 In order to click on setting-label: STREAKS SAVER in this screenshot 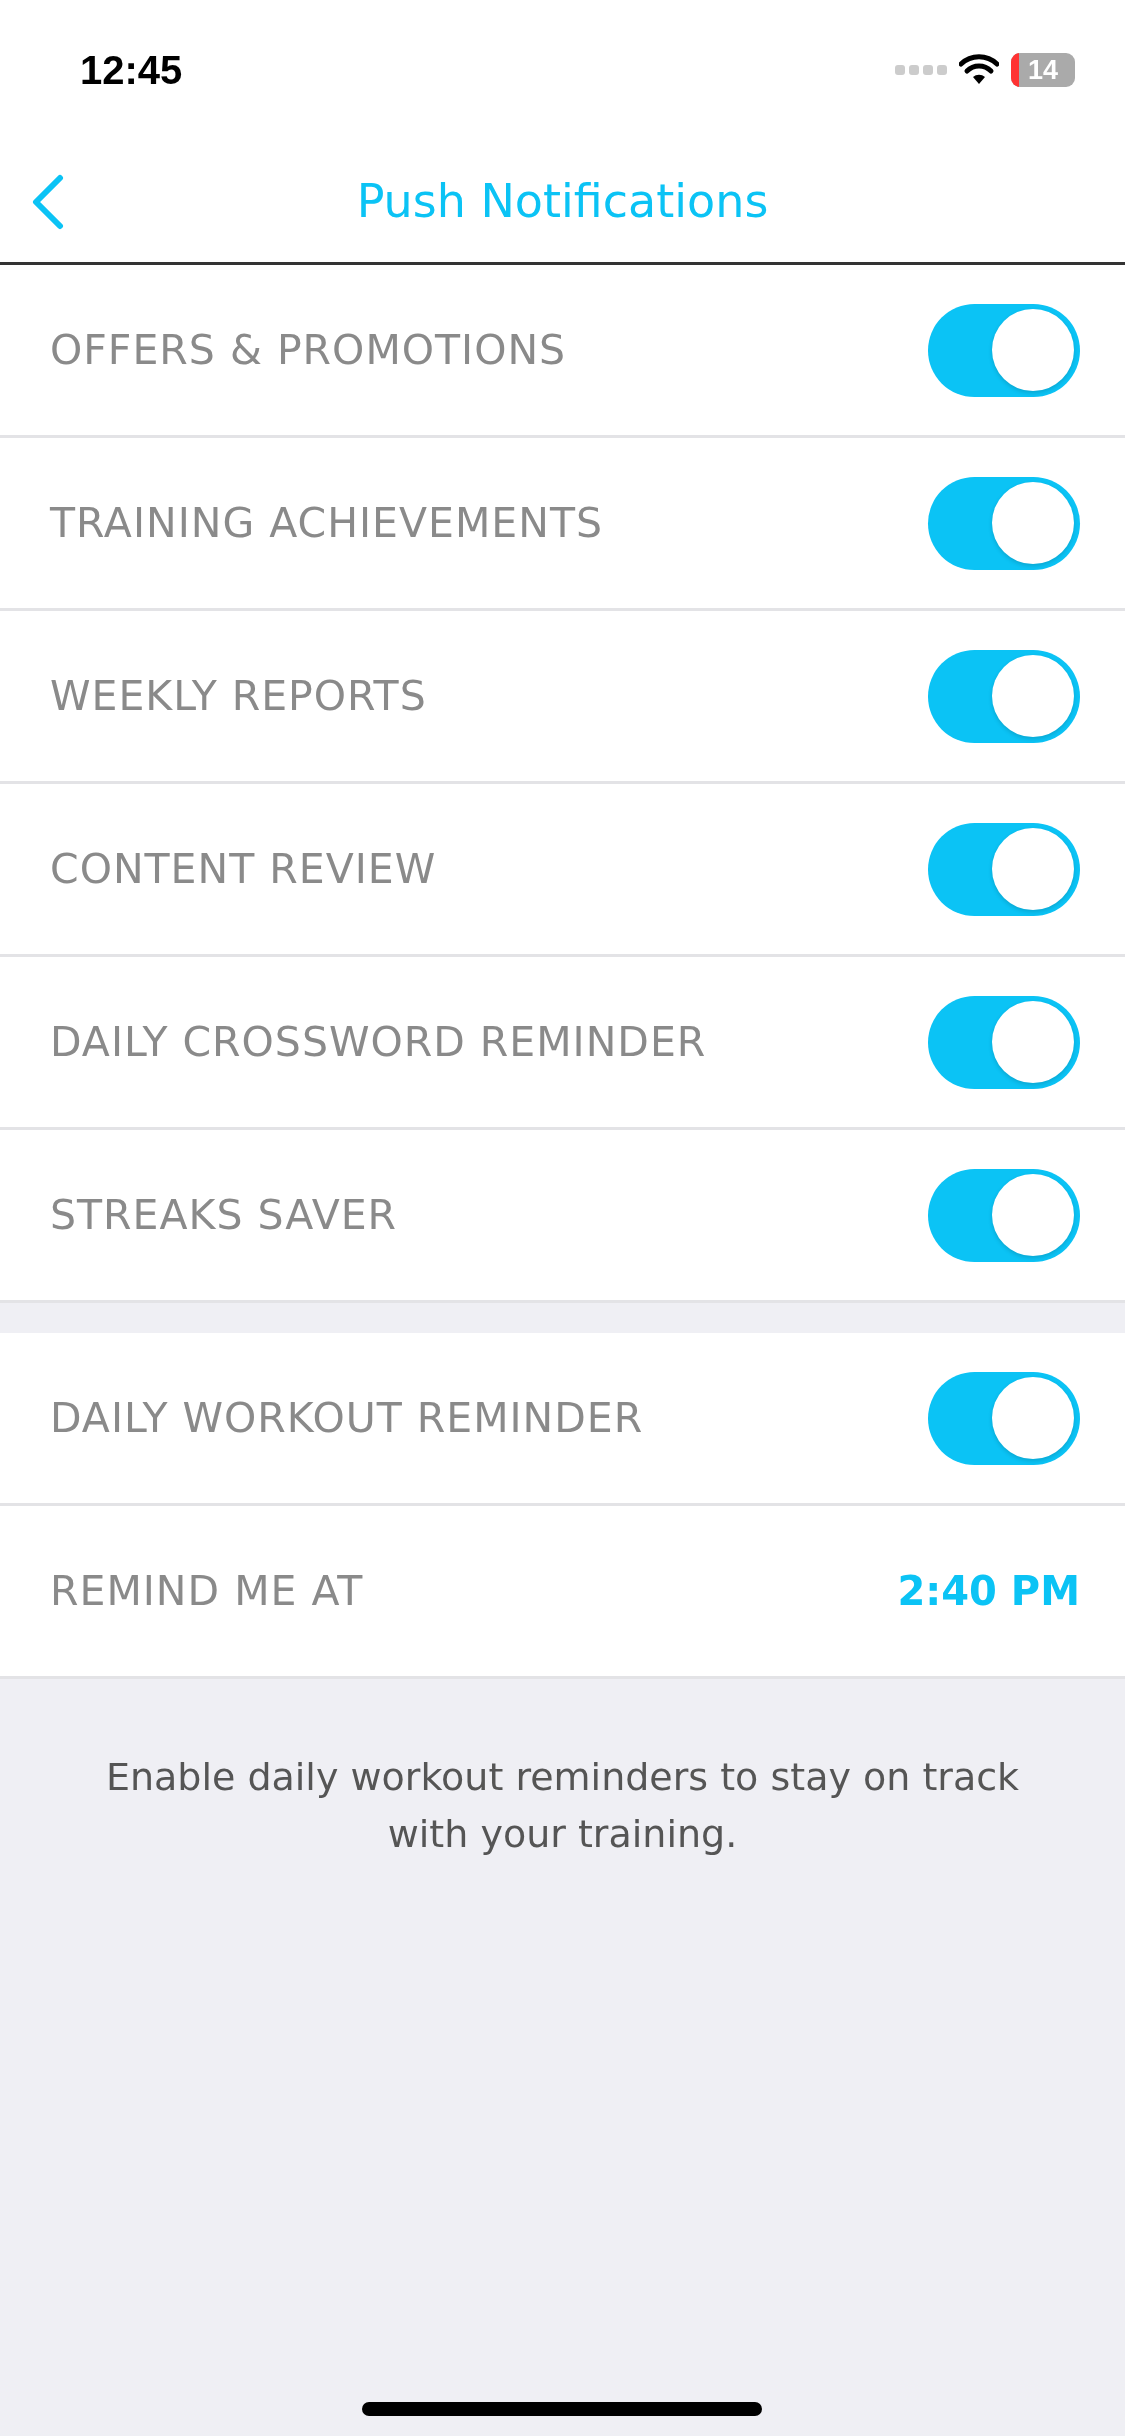, I will do `click(224, 1215)`.